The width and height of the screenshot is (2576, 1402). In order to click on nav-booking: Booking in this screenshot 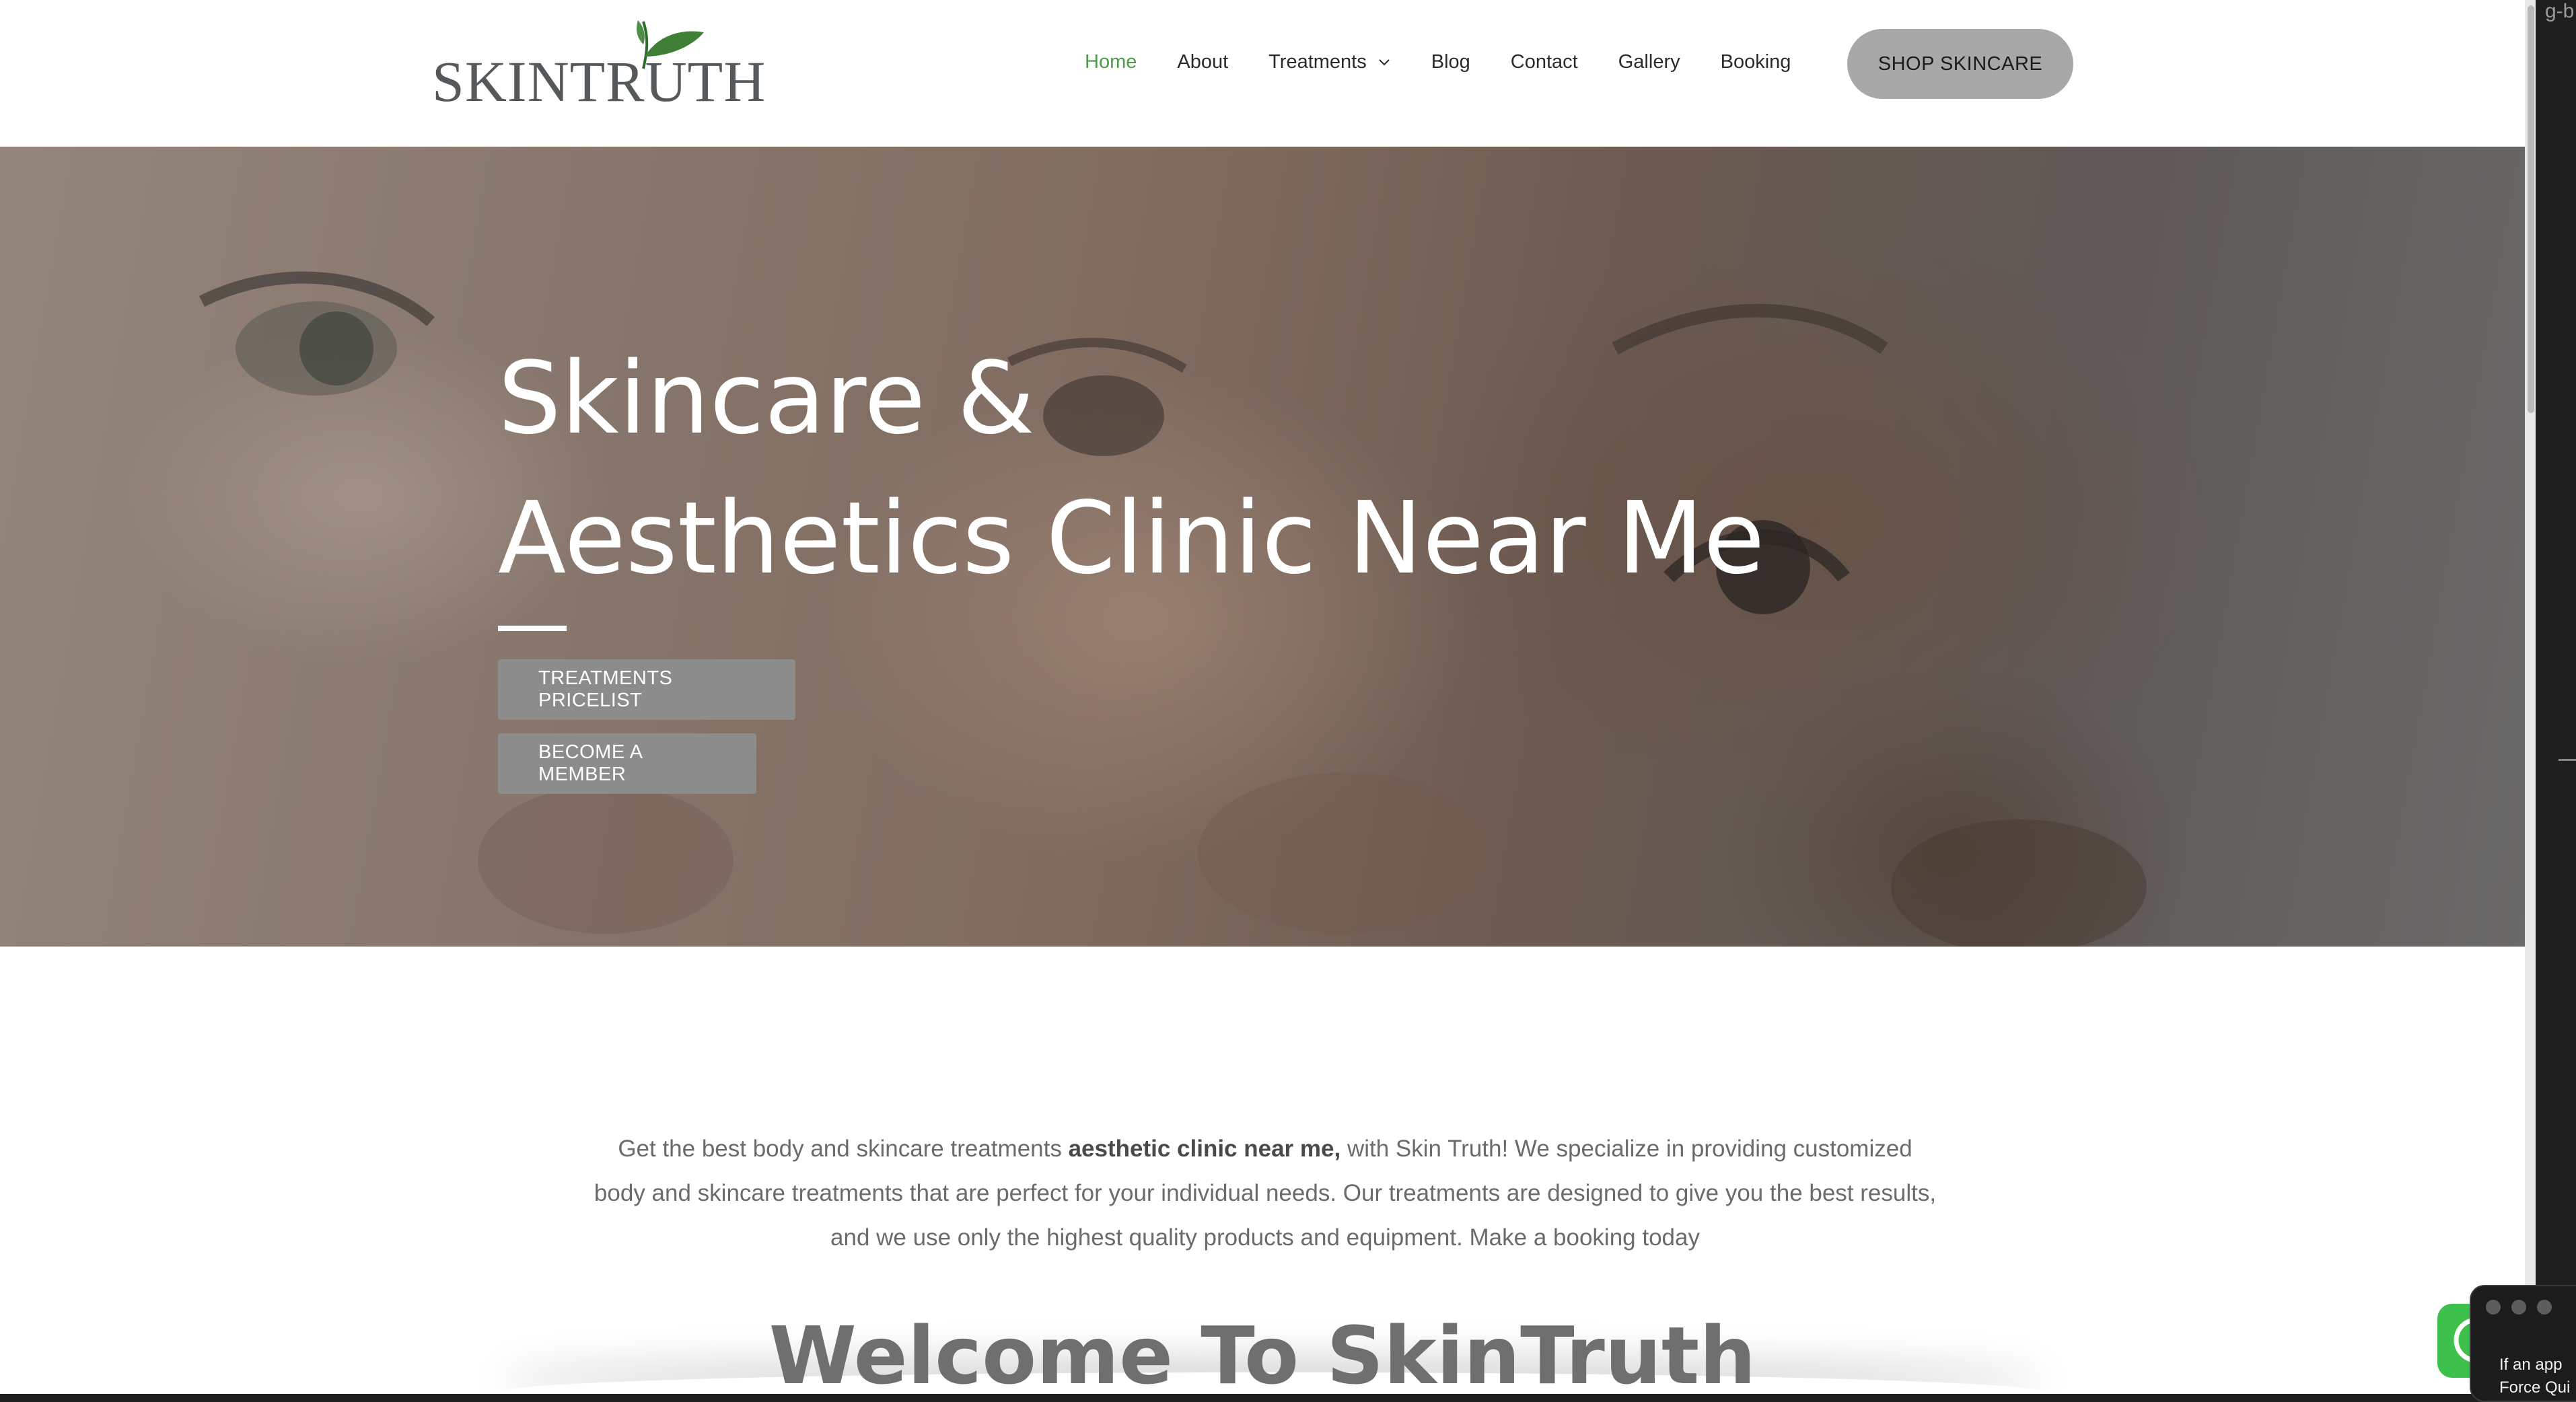, I will do `click(1756, 62)`.